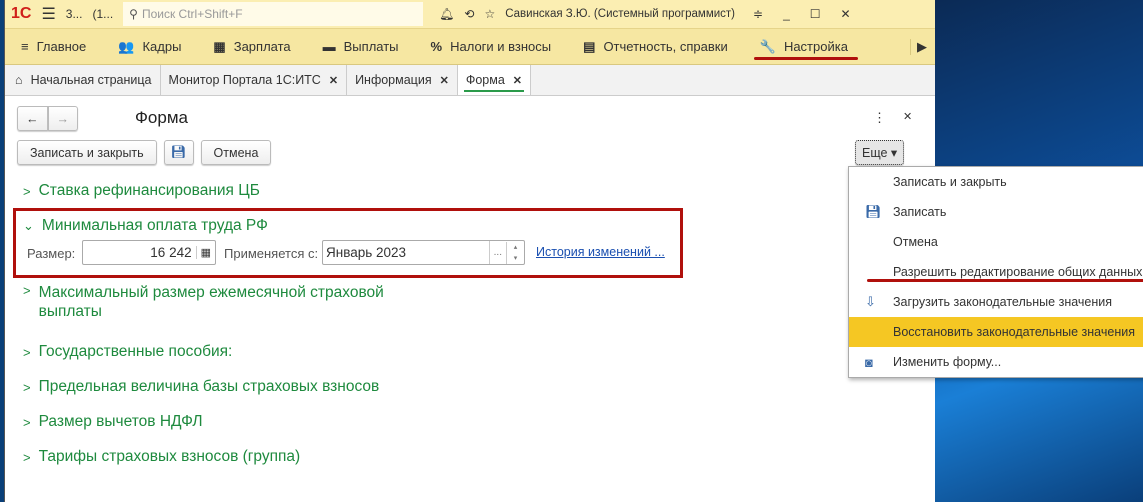  What do you see at coordinates (996, 302) in the screenshot?
I see `menu-item-load-legal: ⇩ Загрузить законодательные значения` at bounding box center [996, 302].